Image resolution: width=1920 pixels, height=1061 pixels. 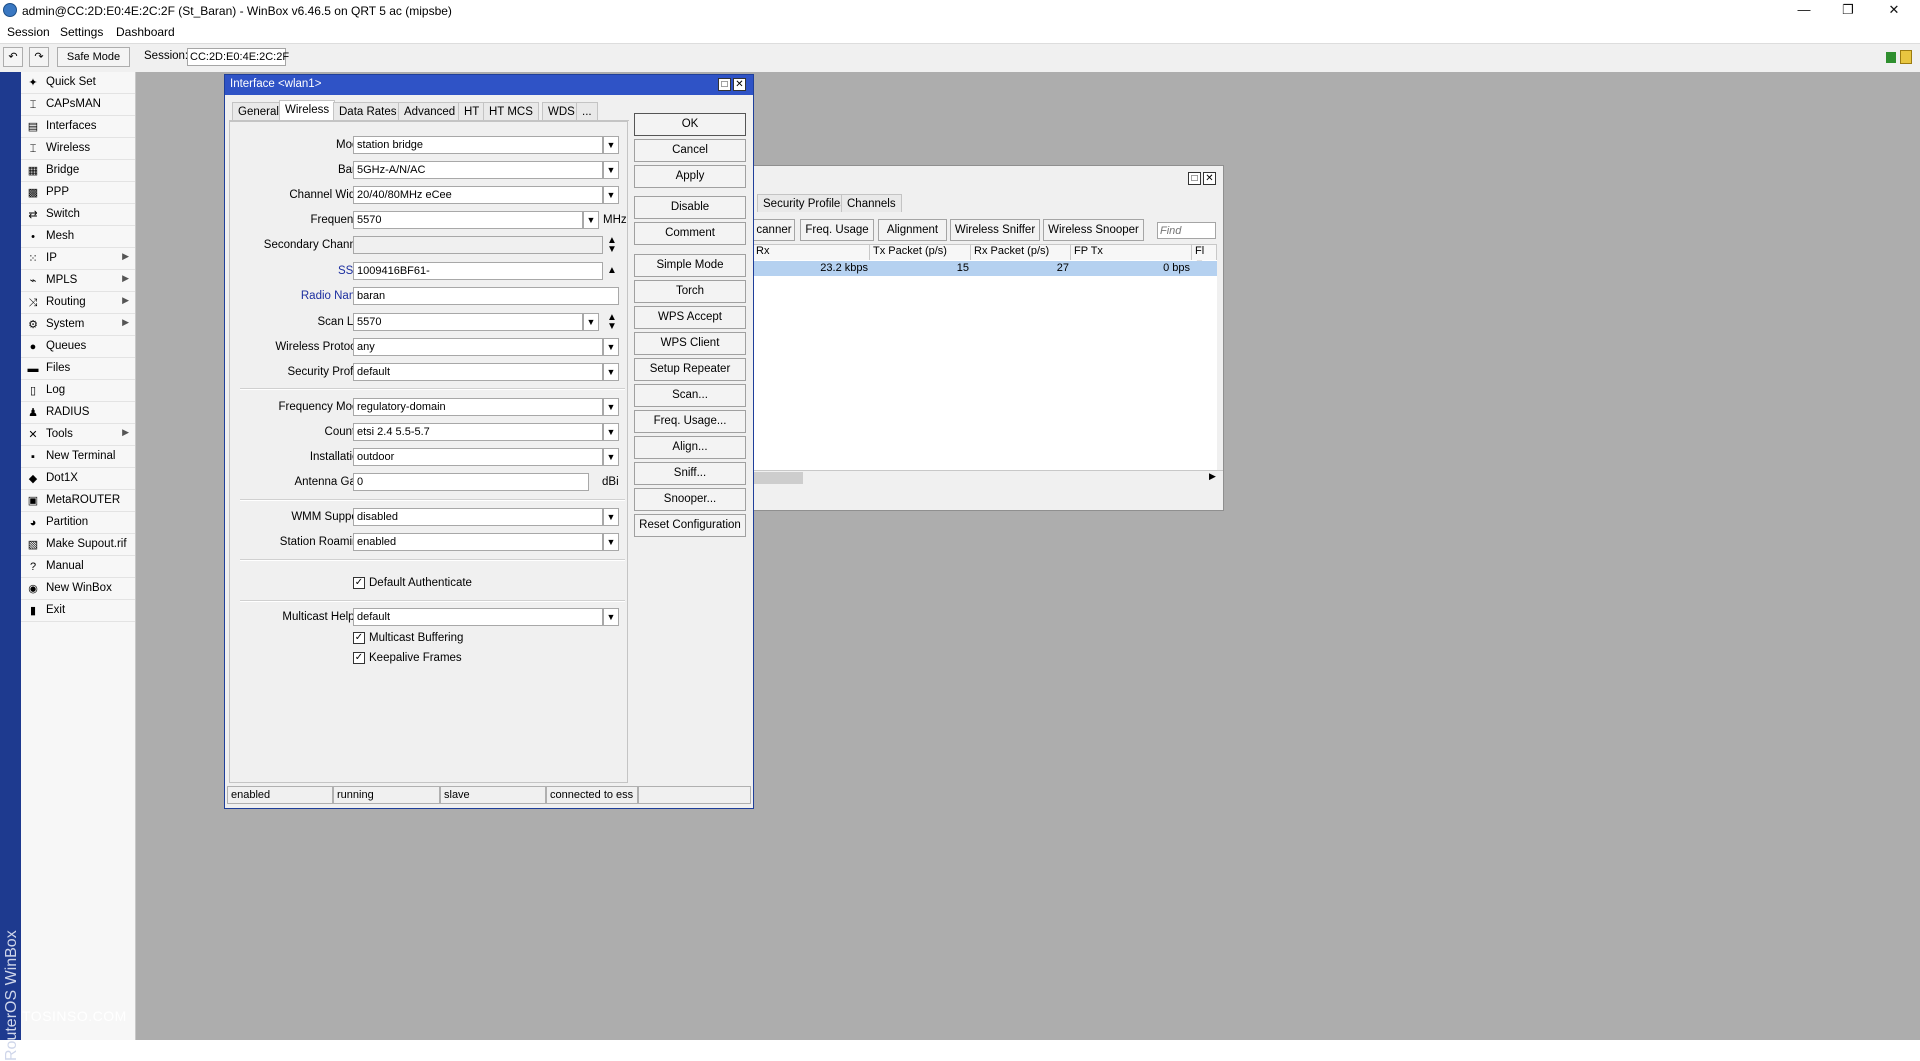 I want to click on sidebar-item-ppp: ▩ PPP, so click(x=78, y=193).